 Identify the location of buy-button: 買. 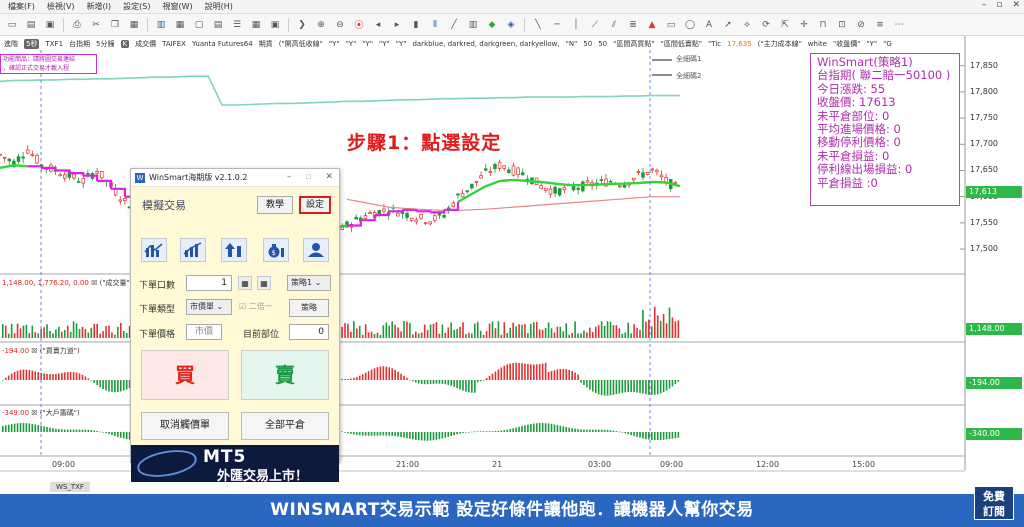
(185, 375).